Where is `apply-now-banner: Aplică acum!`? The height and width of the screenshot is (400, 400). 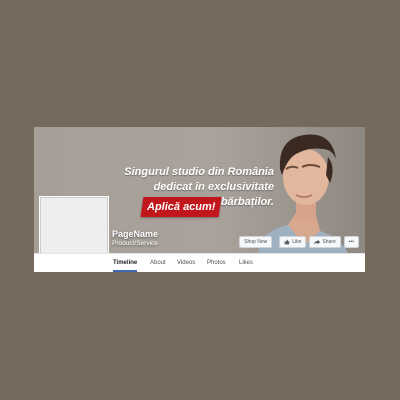 apply-now-banner: Aplică acum! is located at coordinates (181, 207).